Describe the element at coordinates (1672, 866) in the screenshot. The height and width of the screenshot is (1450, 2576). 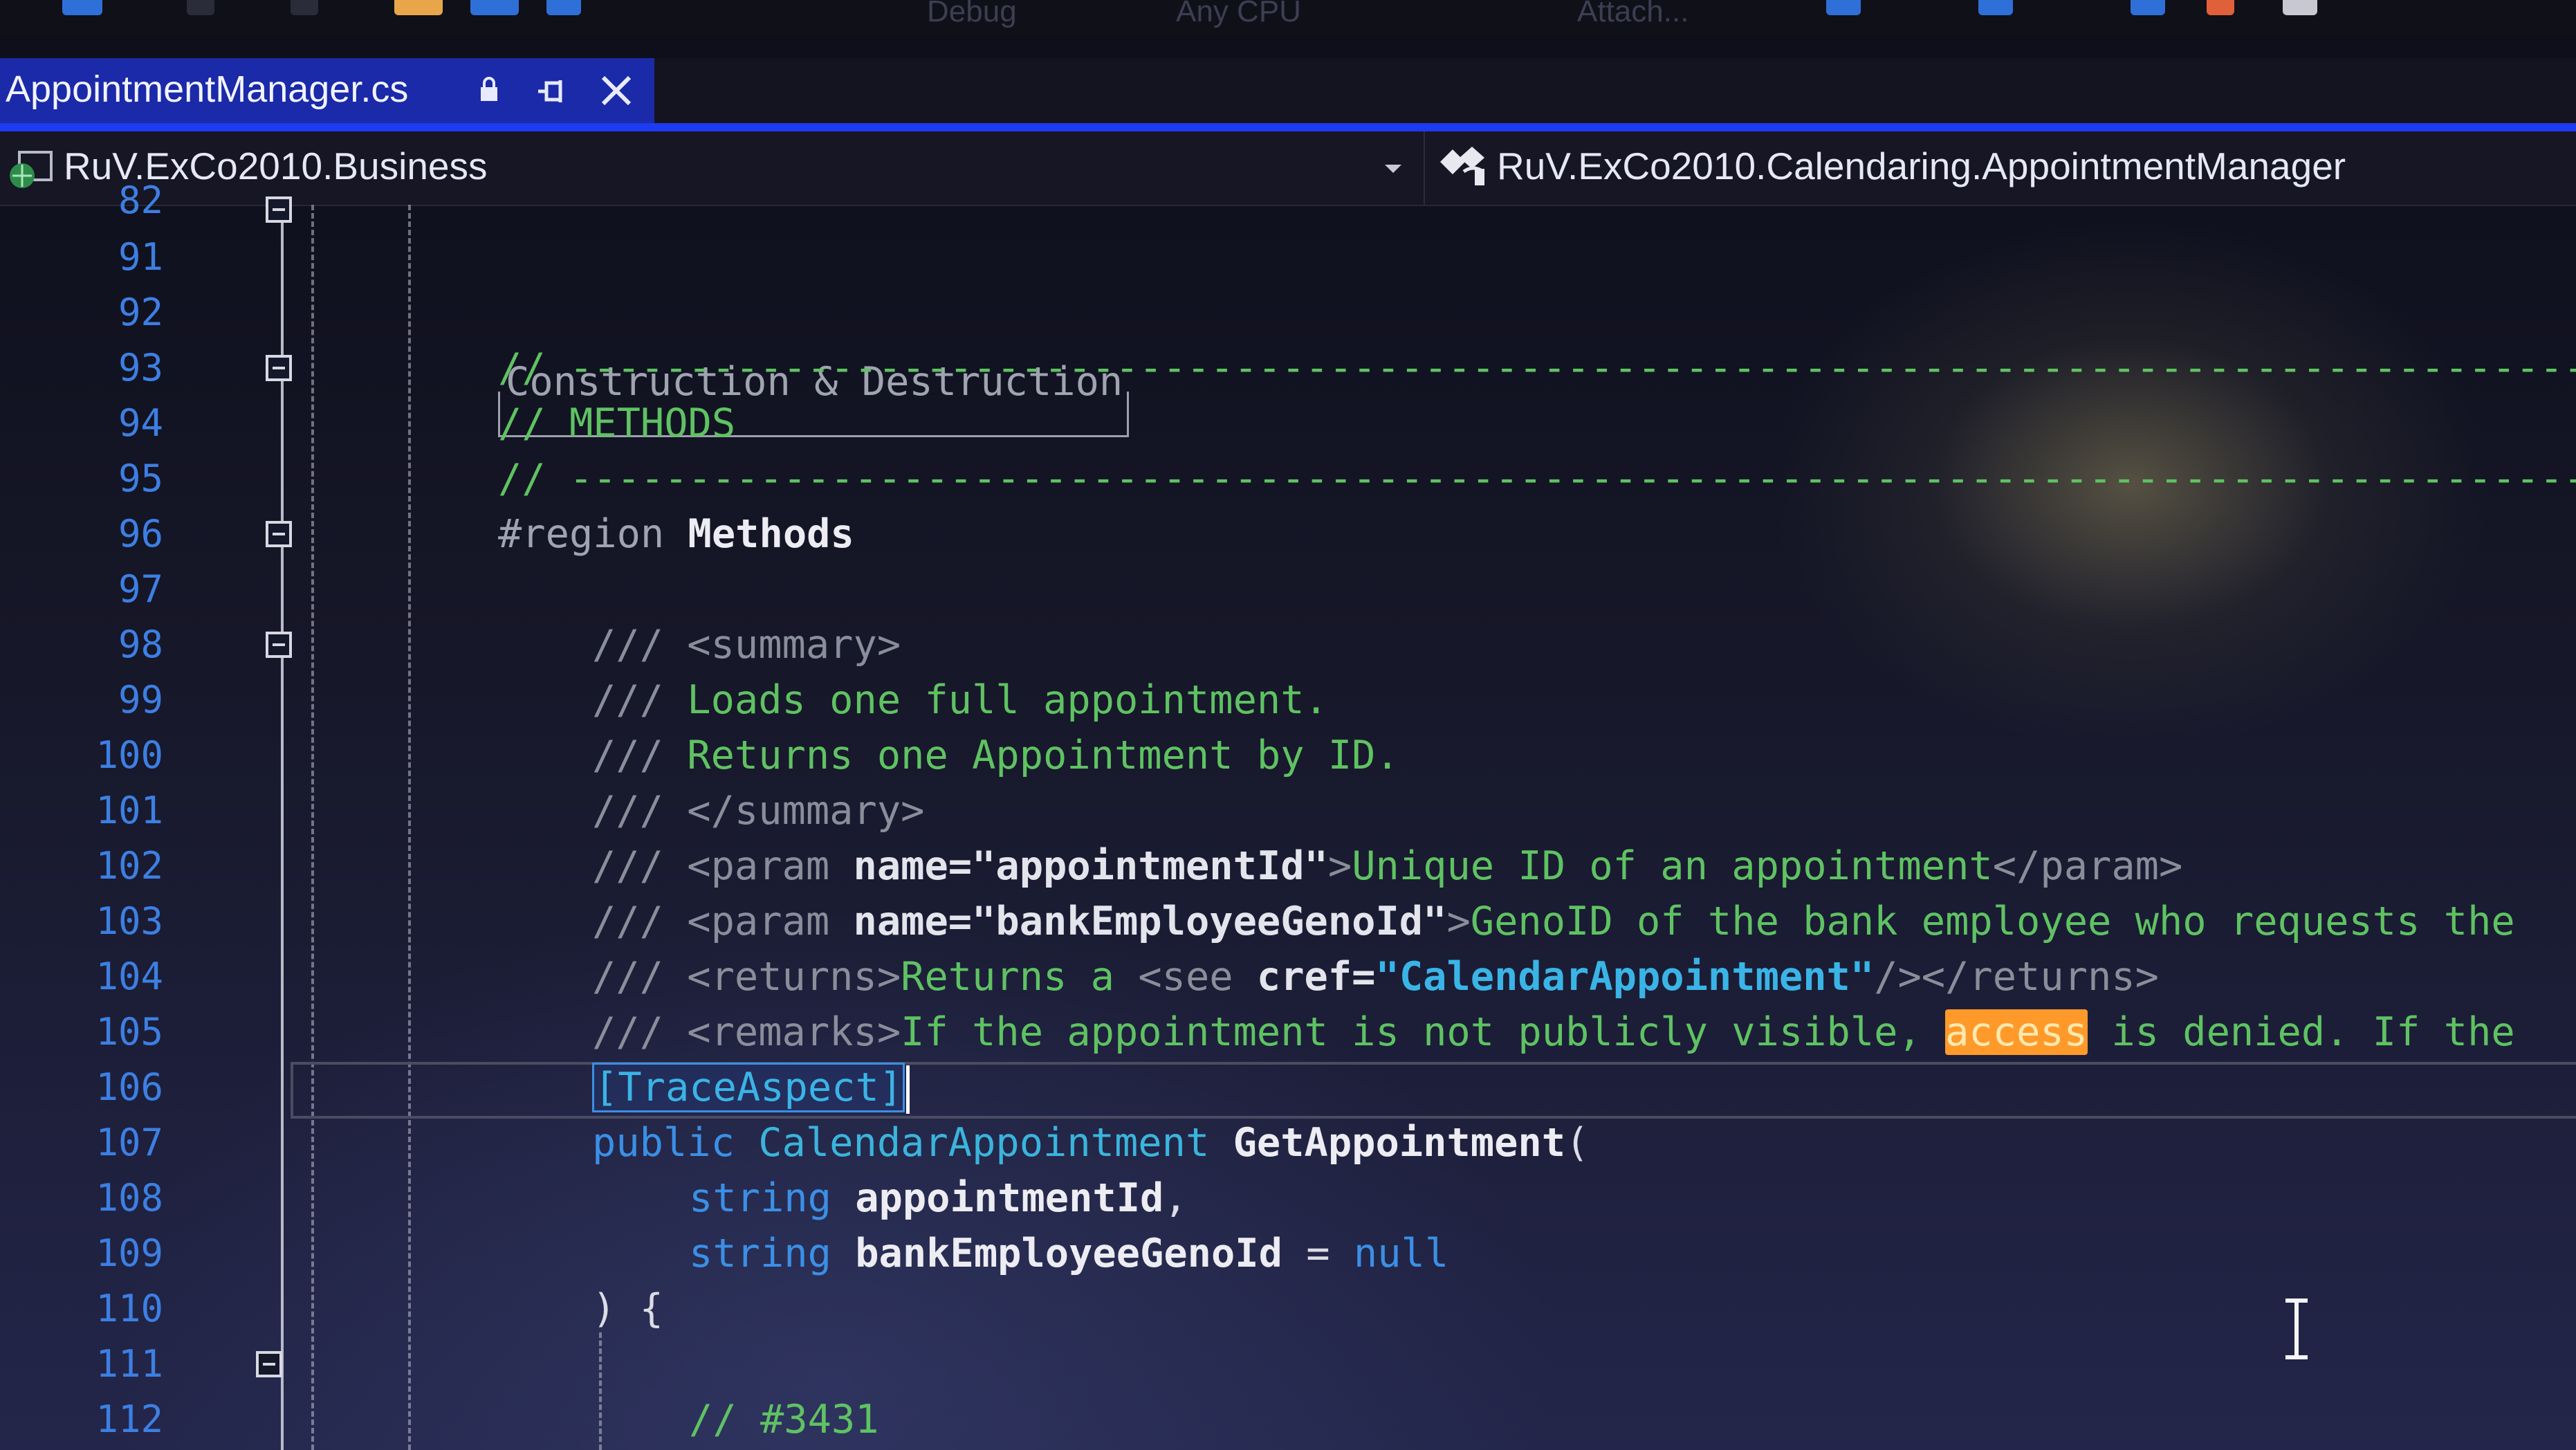
I see `doc-text: Unique ID of an appointment` at that location.